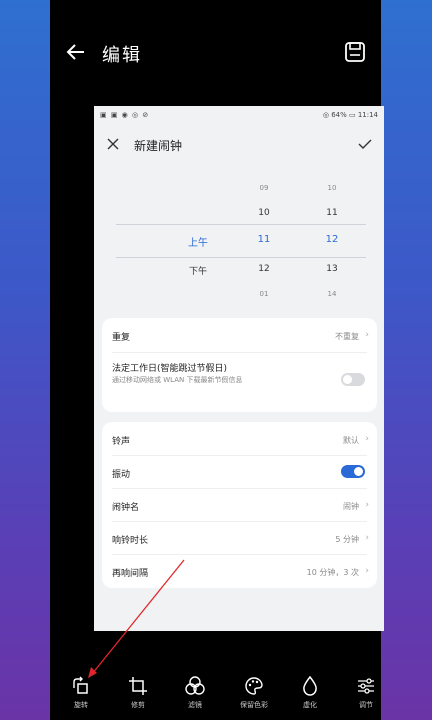  What do you see at coordinates (215, 52) in the screenshot?
I see `editor-topbar: 编辑` at bounding box center [215, 52].